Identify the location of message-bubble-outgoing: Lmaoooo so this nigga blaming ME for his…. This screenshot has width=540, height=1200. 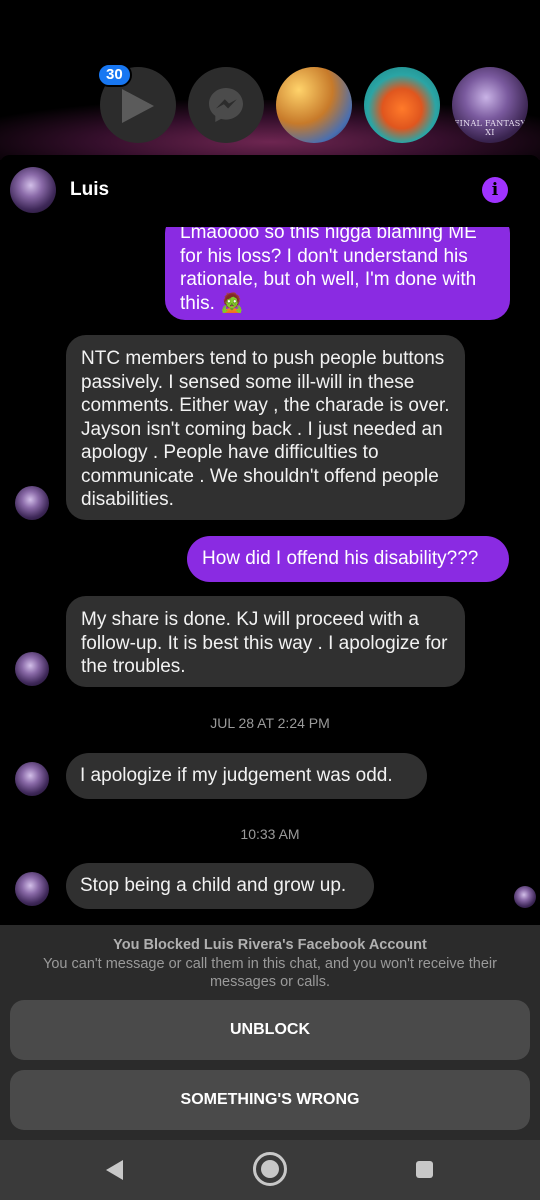
(337, 266).